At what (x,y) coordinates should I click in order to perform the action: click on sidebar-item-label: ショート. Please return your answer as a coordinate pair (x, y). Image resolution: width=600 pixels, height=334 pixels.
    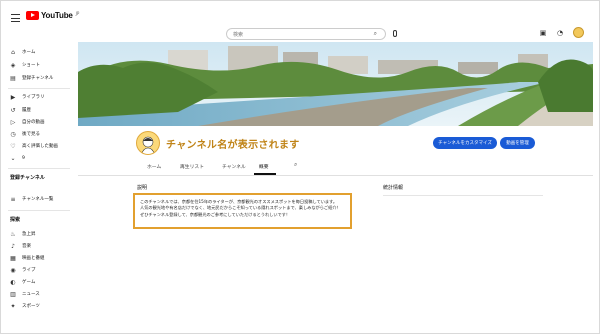
    Looking at the image, I should click on (31, 65).